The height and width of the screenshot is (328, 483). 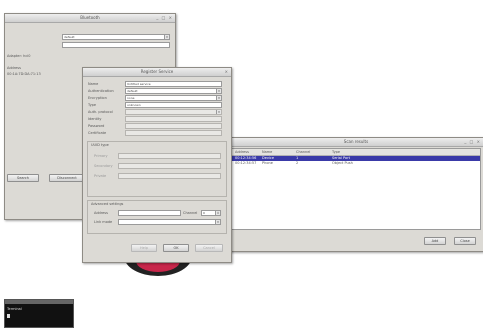 I want to click on row-cell-name: Device, so click(x=268, y=158).